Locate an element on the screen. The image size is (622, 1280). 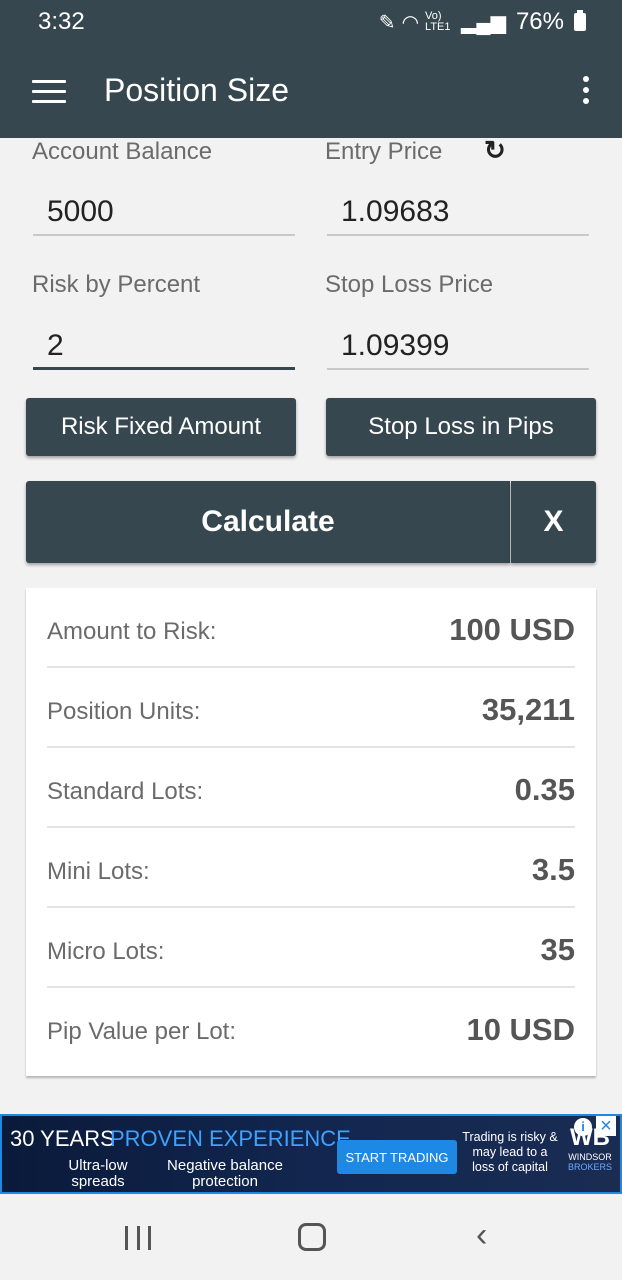
back-icon: ‹ is located at coordinates (481, 1235).